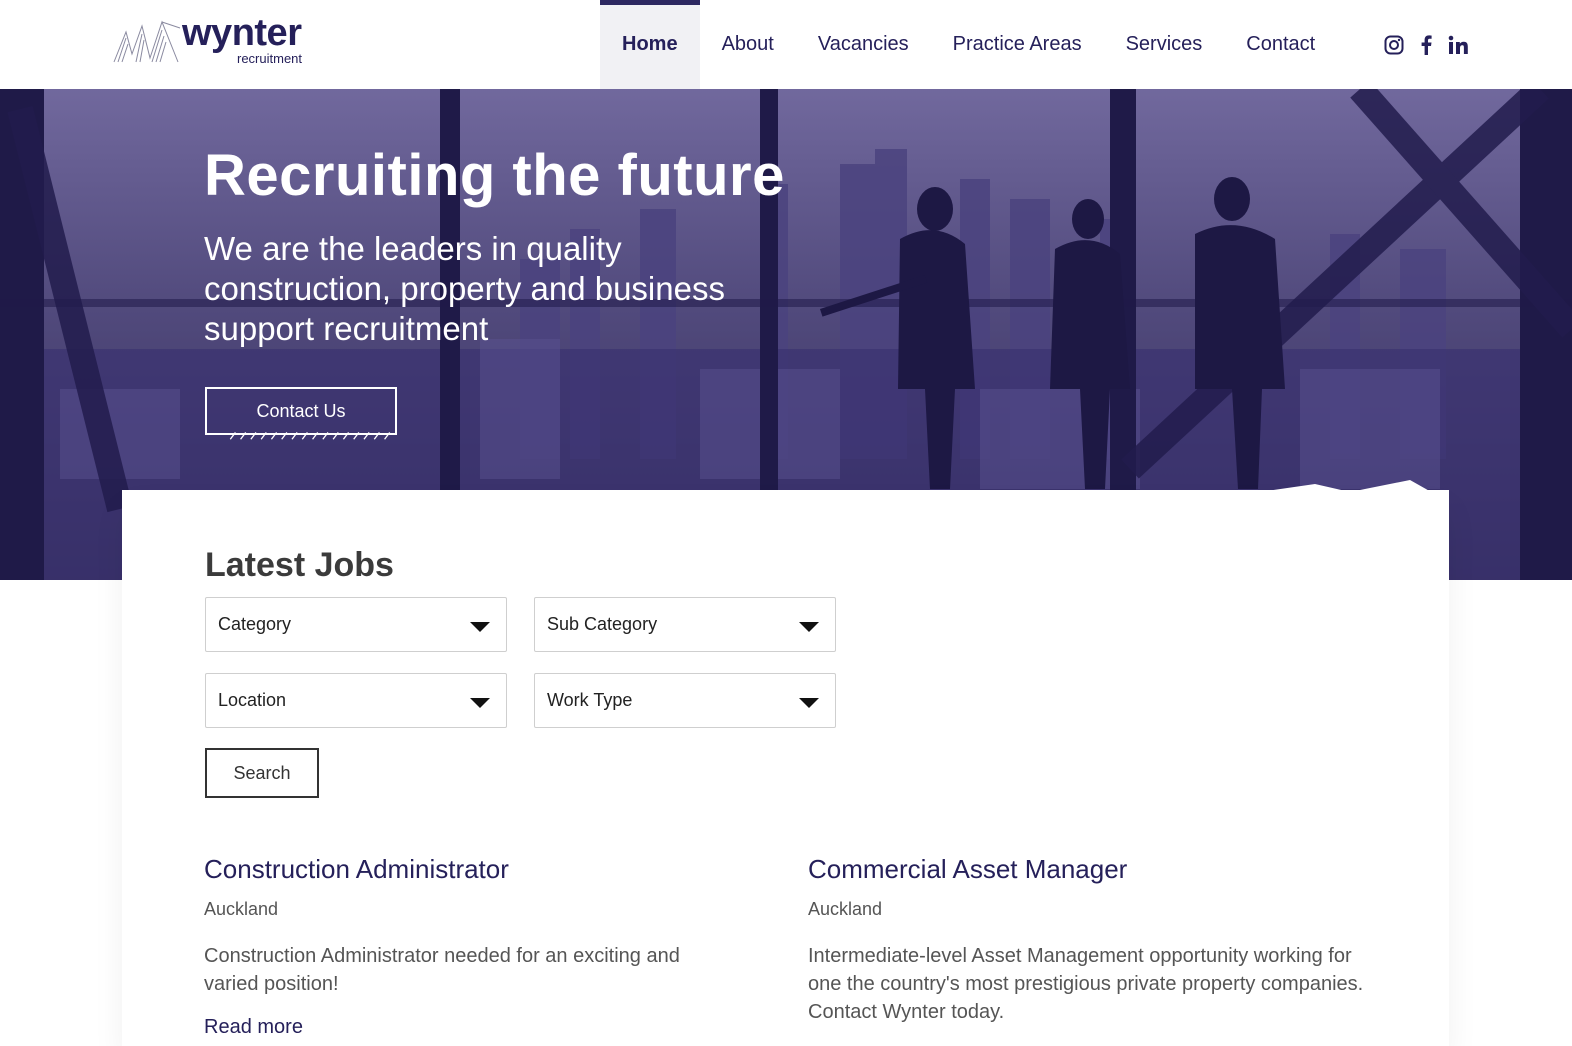 The width and height of the screenshot is (1572, 1046). I want to click on nav-item-about: About, so click(748, 44).